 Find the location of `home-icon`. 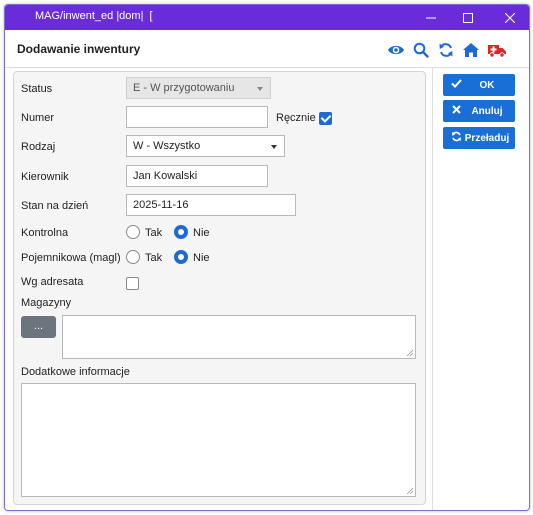

home-icon is located at coordinates (471, 50).